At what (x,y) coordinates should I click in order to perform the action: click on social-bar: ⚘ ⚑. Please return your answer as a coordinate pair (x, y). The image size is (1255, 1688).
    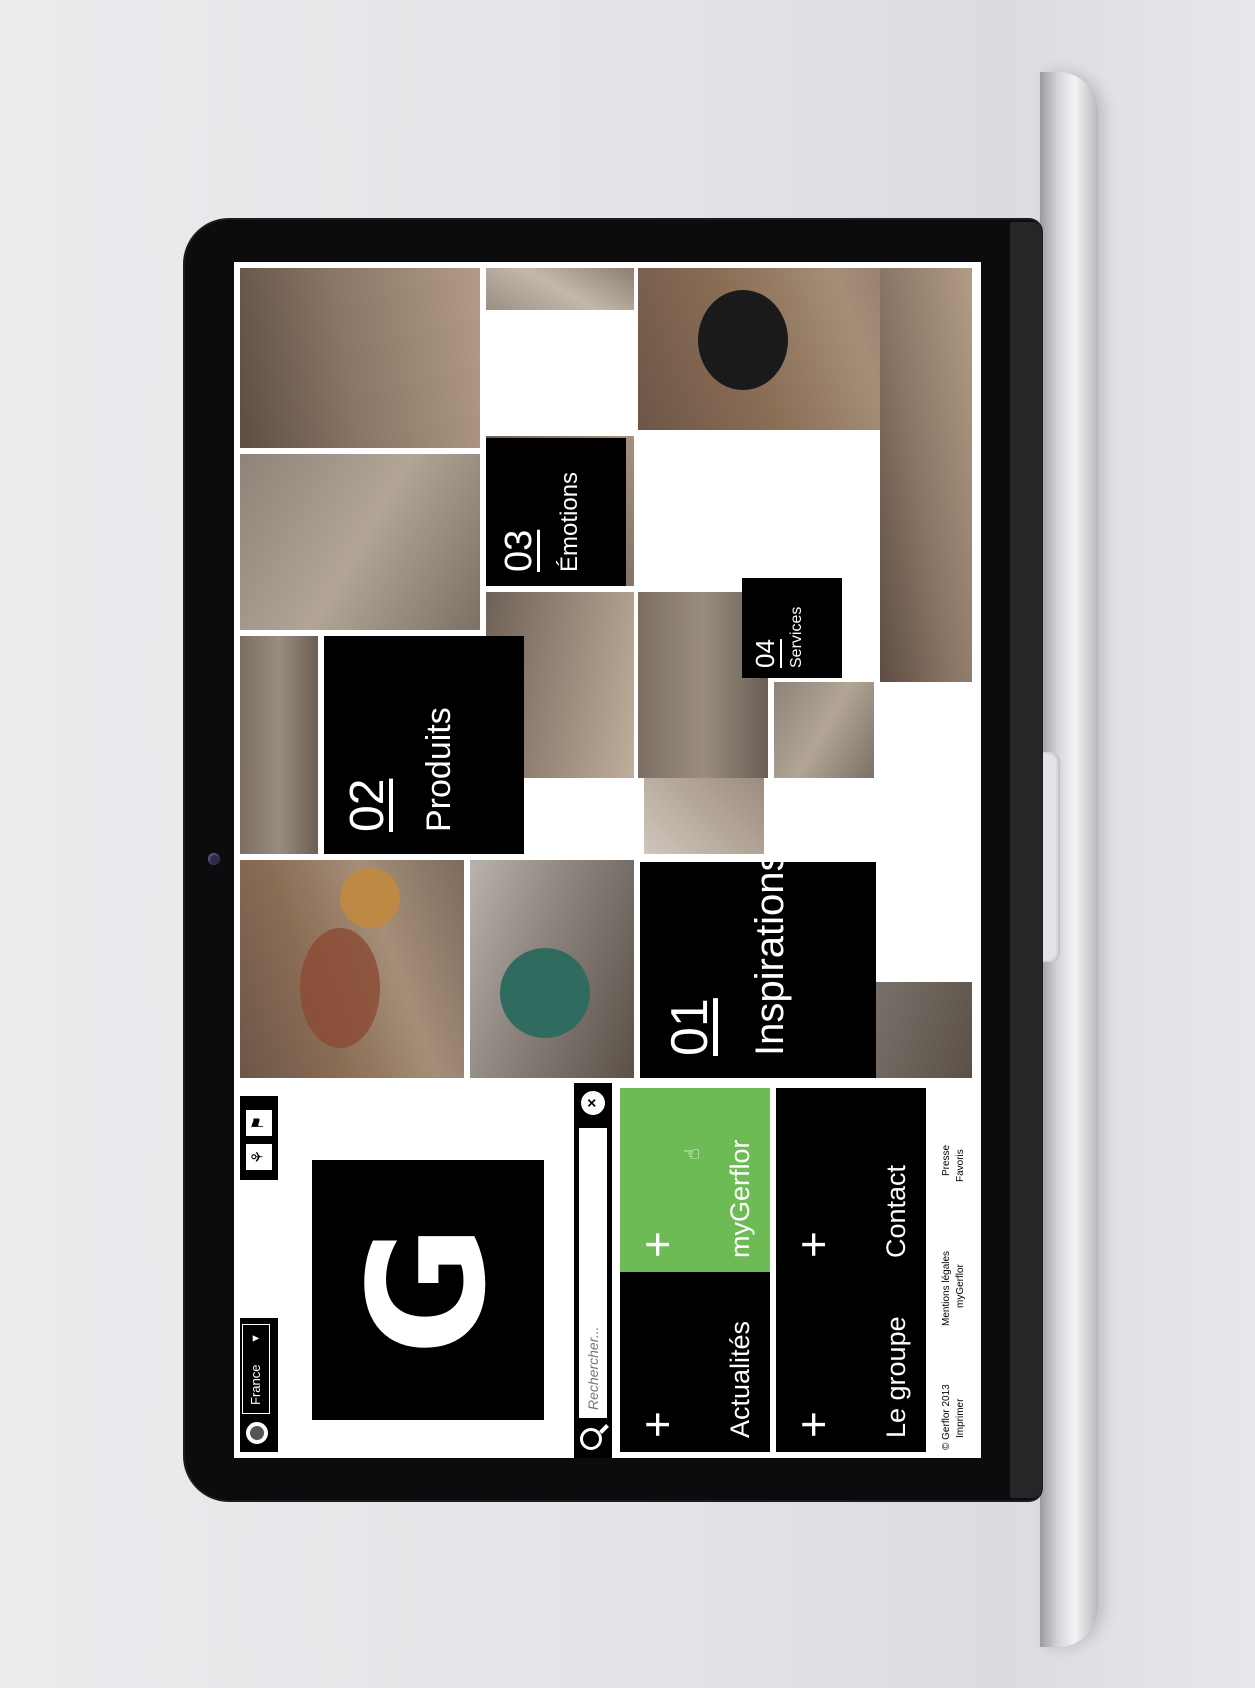
    Looking at the image, I should click on (259, 1138).